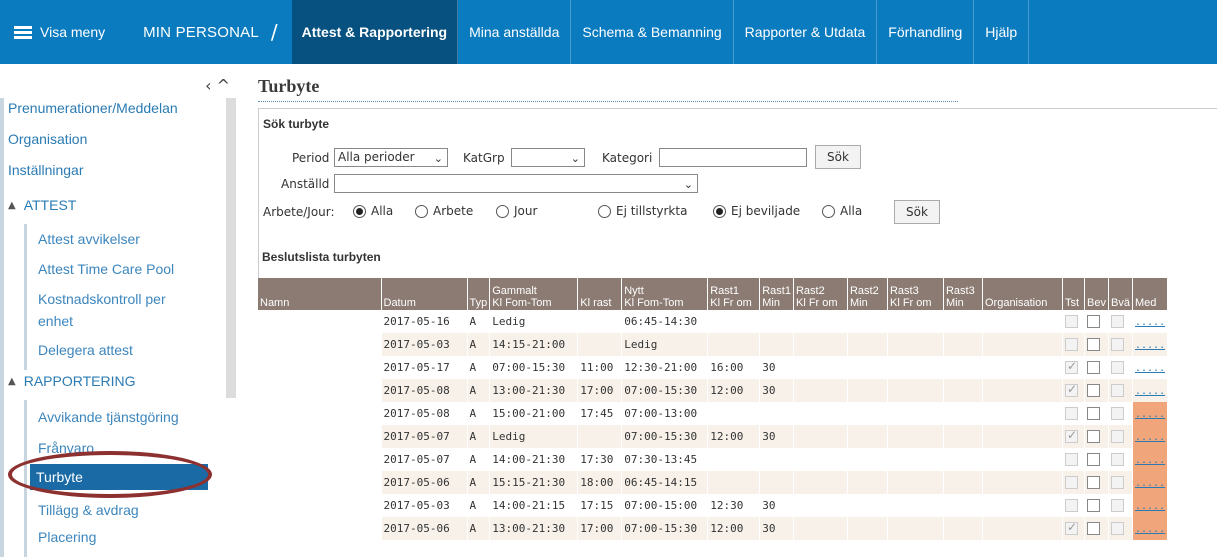  Describe the element at coordinates (391, 157) in the screenshot. I see `period-select: Alla perioder ⌄` at that location.